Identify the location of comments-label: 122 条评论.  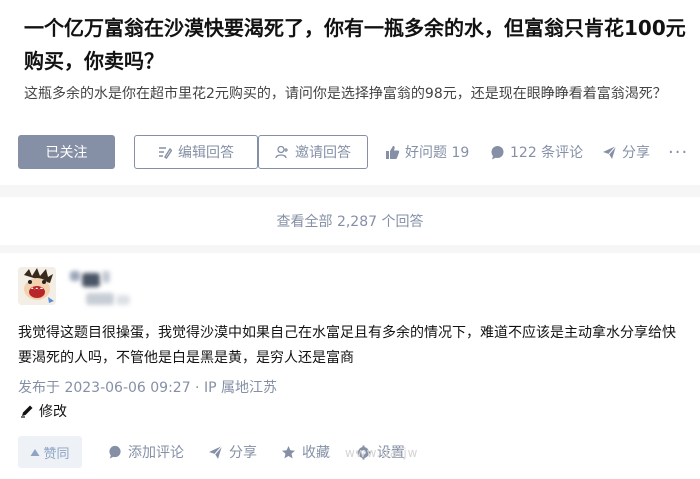
(547, 153).